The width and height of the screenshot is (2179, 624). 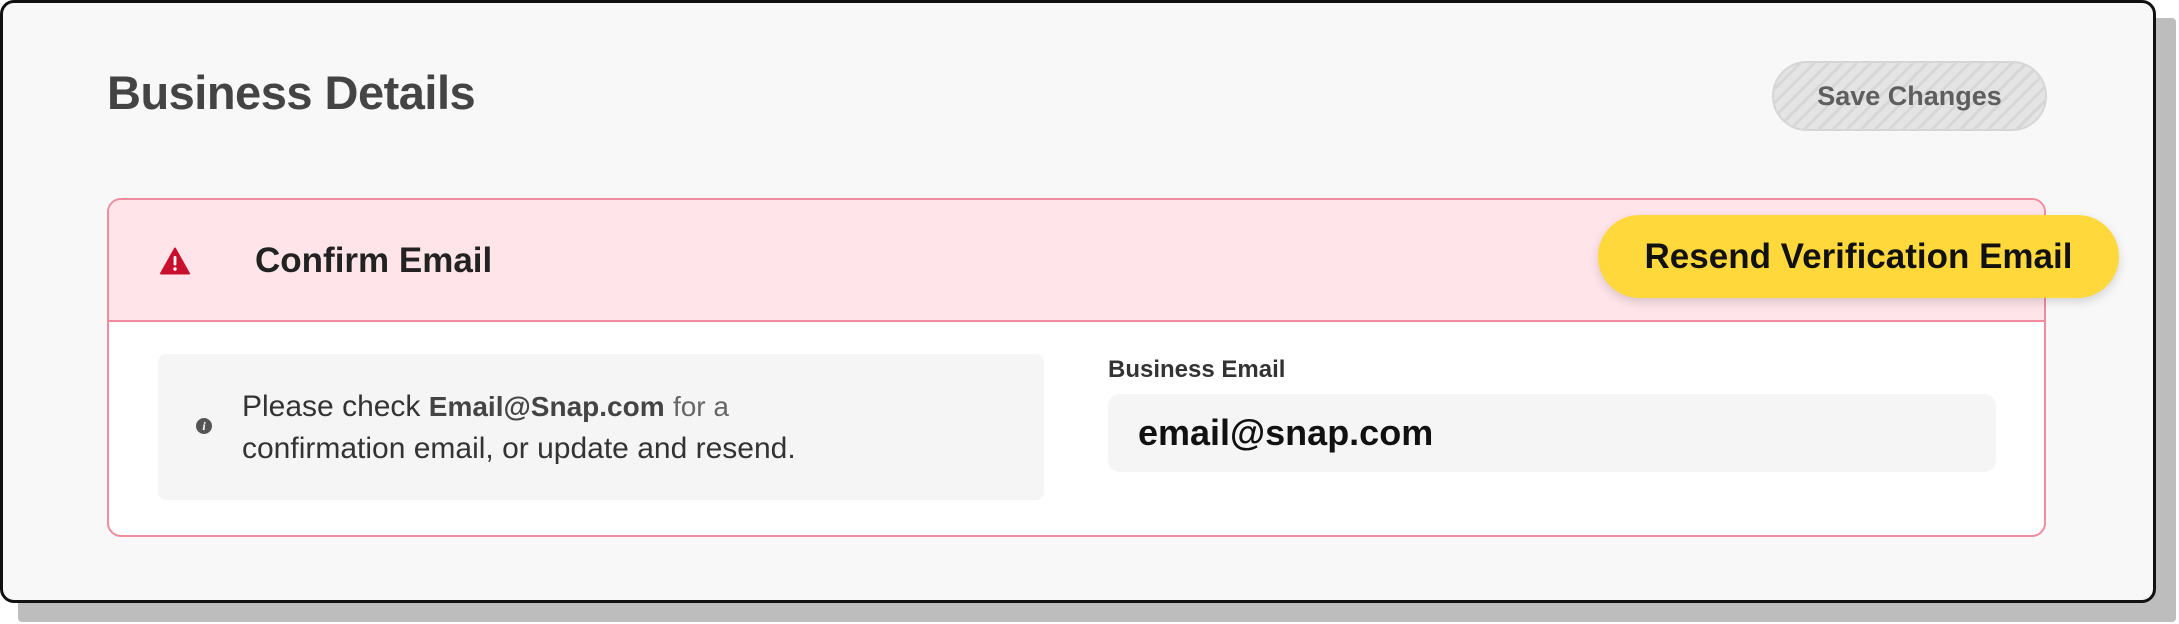 What do you see at coordinates (700, 406) in the screenshot?
I see `message-mid: for a` at bounding box center [700, 406].